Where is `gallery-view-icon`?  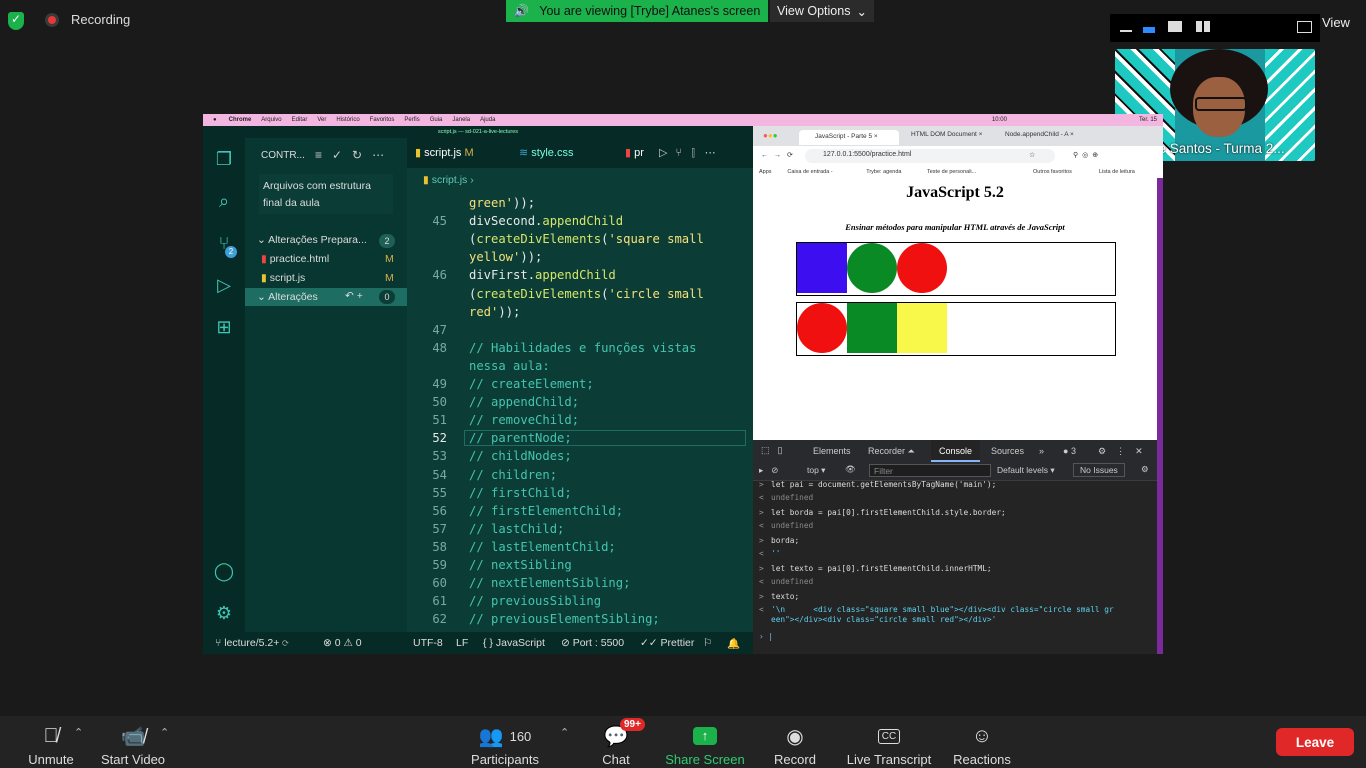
gallery-view-icon is located at coordinates (1203, 26).